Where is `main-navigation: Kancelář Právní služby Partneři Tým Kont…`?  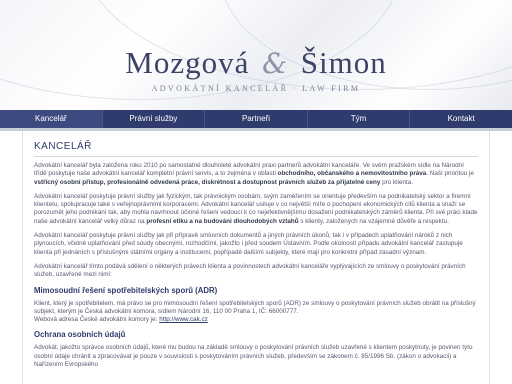
main-navigation: Kancelář Právní služby Partneři Tým Kont… is located at coordinates (256, 119).